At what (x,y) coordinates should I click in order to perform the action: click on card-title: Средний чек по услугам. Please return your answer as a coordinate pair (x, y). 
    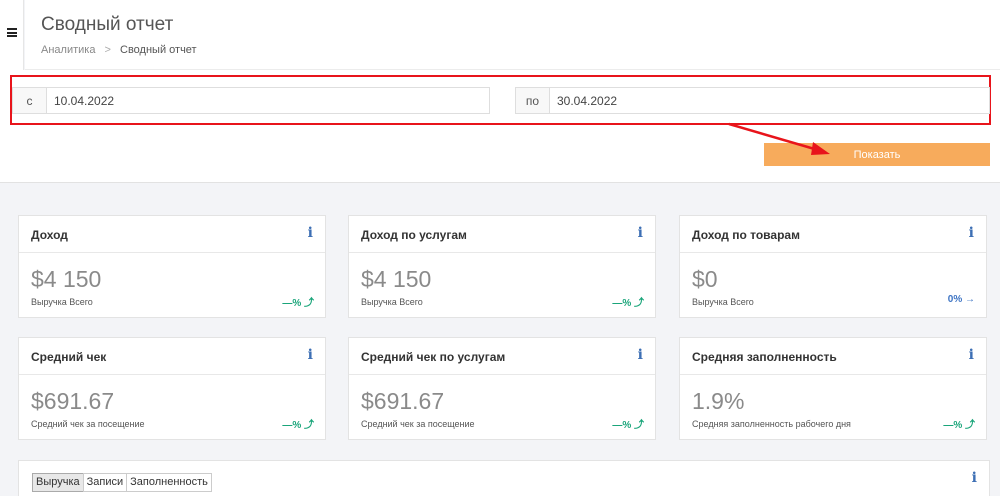
    Looking at the image, I should click on (433, 357).